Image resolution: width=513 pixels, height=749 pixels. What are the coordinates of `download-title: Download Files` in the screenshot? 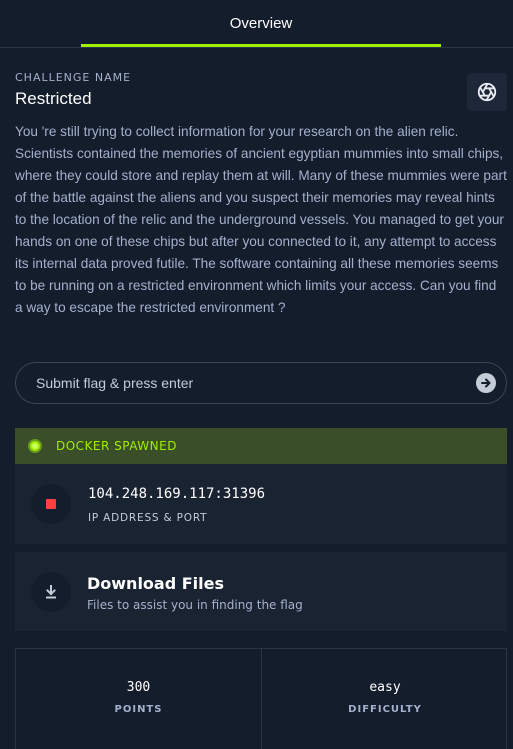 It's located at (156, 583).